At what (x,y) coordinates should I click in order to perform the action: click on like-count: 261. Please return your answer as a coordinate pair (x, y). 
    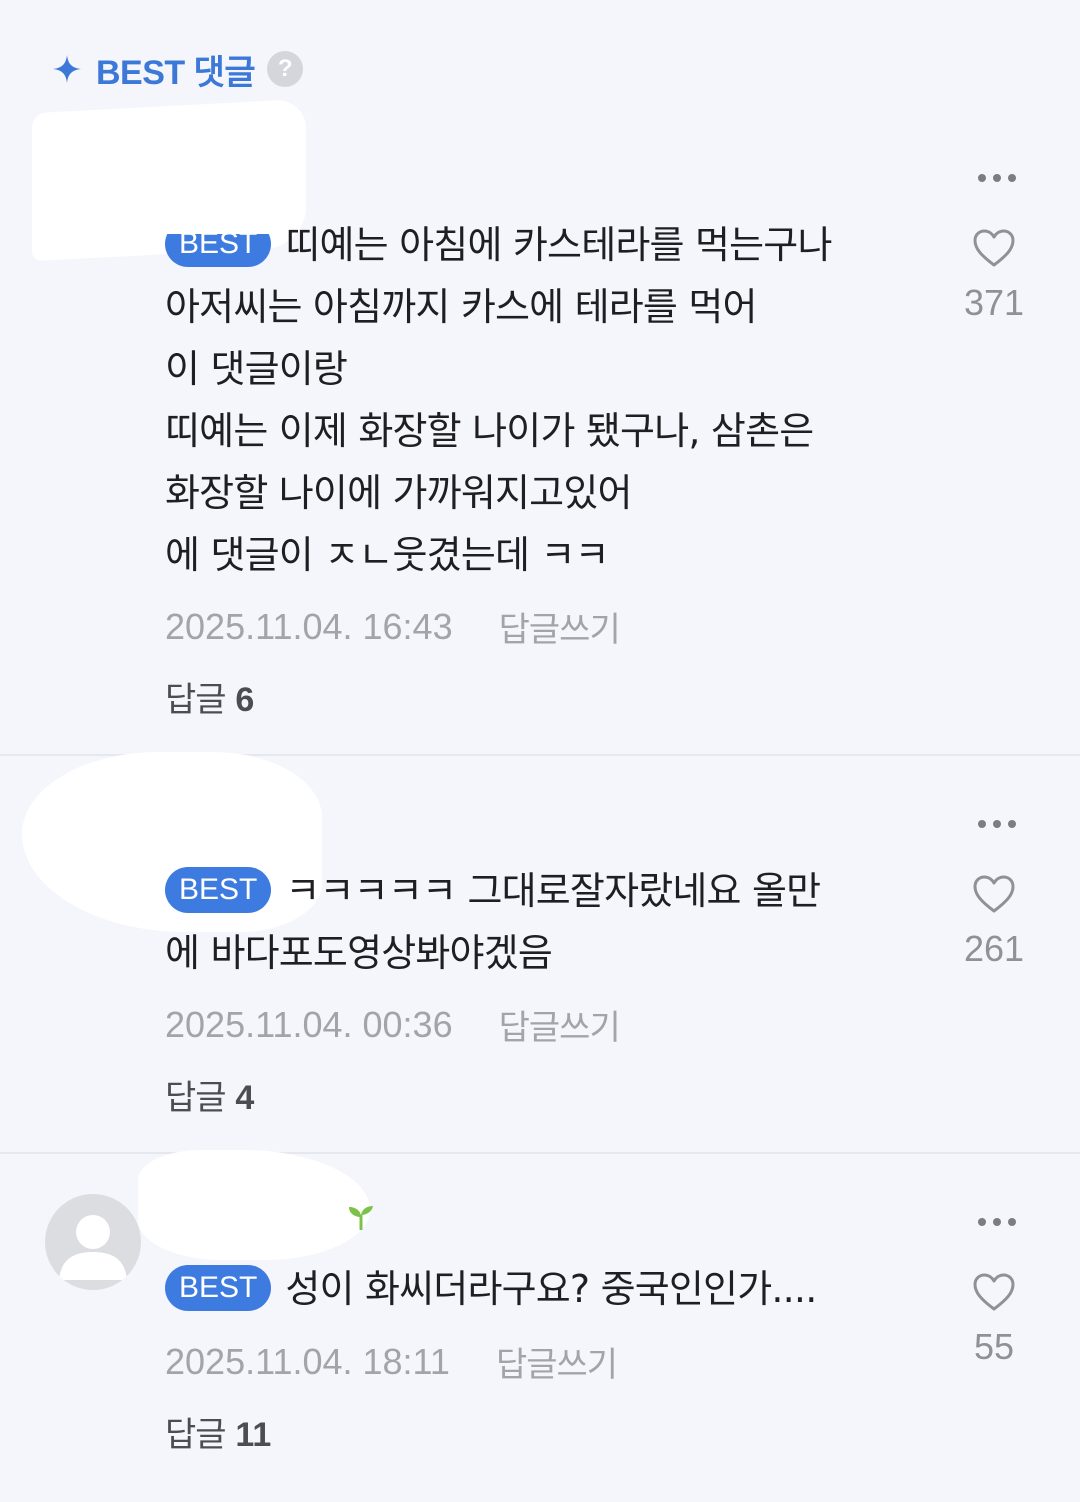
    Looking at the image, I should click on (994, 948).